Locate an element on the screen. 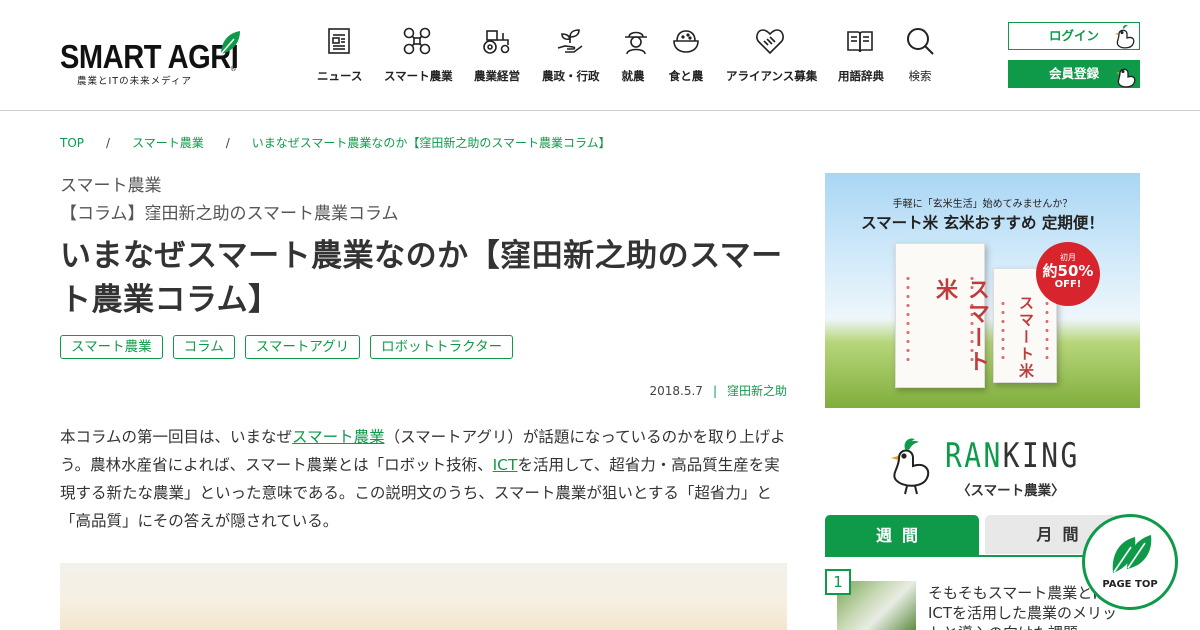  breadcrumb-current: いまなぜスマート農業なのか【窪田新之助のスマート農業コラム】 is located at coordinates (431, 143).